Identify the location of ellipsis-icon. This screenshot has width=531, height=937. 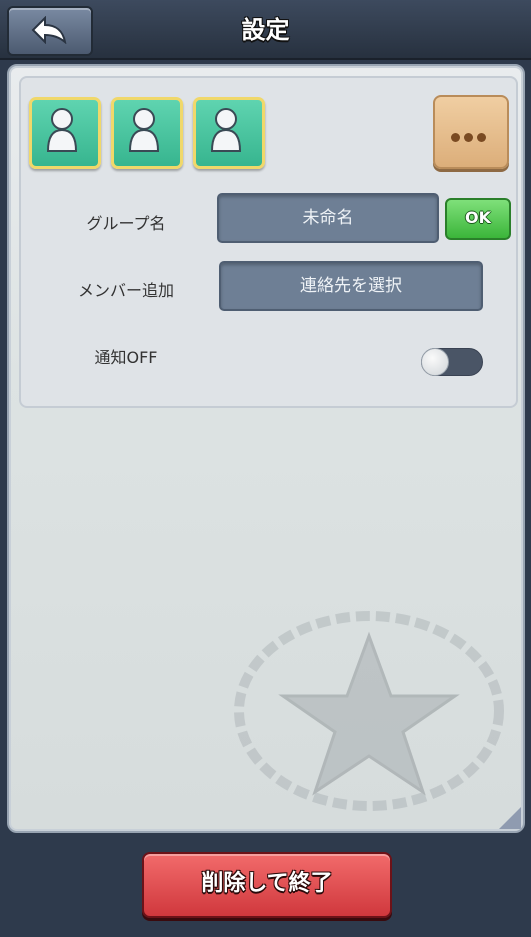
(470, 136).